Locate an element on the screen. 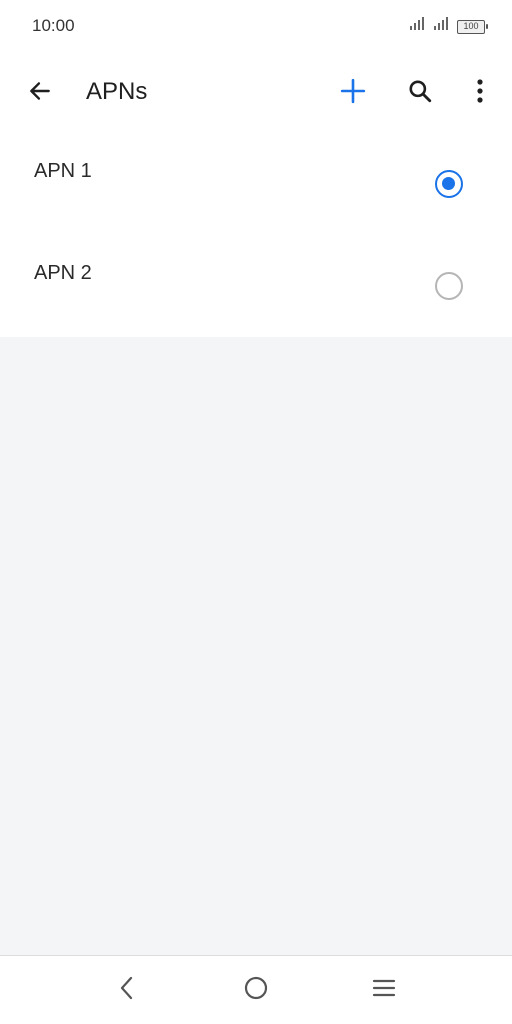  nav-home-button is located at coordinates (256, 990).